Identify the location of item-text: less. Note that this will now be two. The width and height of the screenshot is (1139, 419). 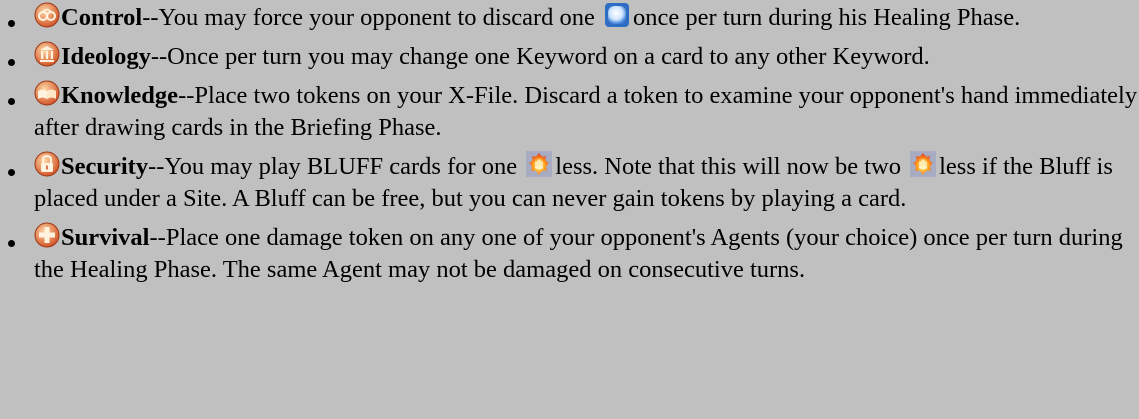
(728, 166).